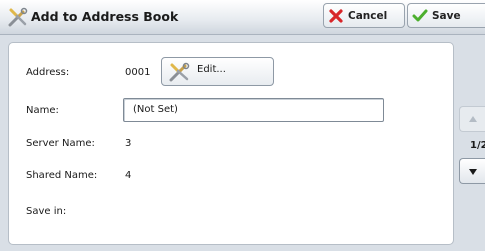 The width and height of the screenshot is (485, 251). What do you see at coordinates (42, 110) in the screenshot?
I see `name-label: Name:` at bounding box center [42, 110].